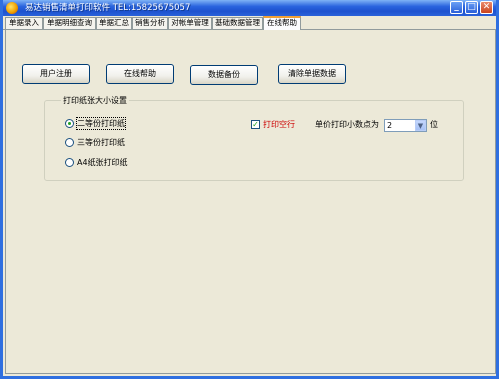 The width and height of the screenshot is (499, 379). I want to click on register-button: 用户注册, so click(56, 74).